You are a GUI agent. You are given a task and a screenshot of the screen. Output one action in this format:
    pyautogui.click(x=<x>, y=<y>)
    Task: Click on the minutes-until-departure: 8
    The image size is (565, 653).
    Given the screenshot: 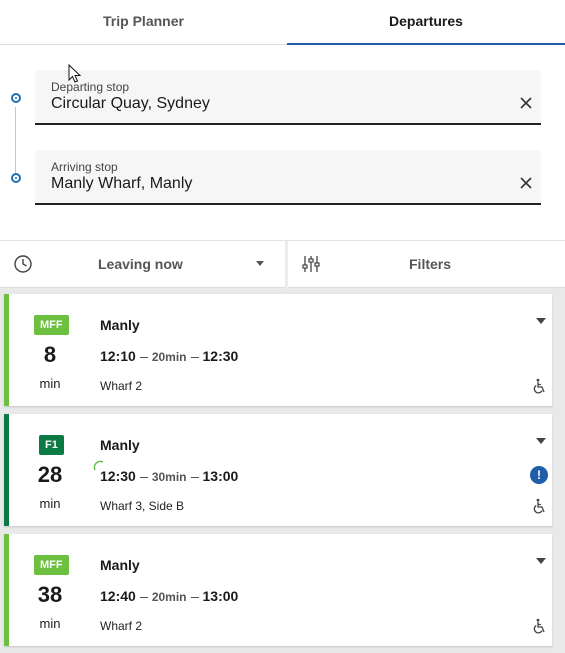 What is the action you would take?
    pyautogui.click(x=50, y=354)
    